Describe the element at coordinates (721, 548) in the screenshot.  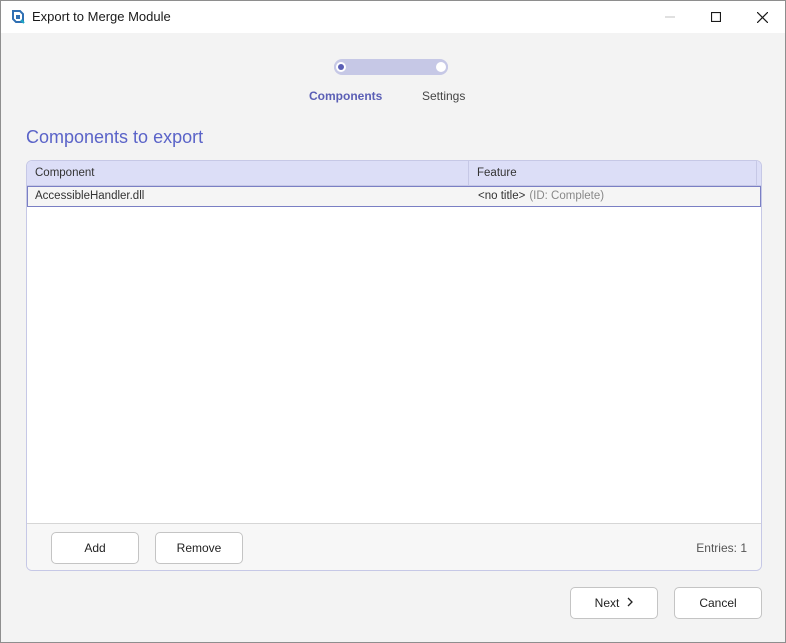
I see `entries-count: Entries: 1` at that location.